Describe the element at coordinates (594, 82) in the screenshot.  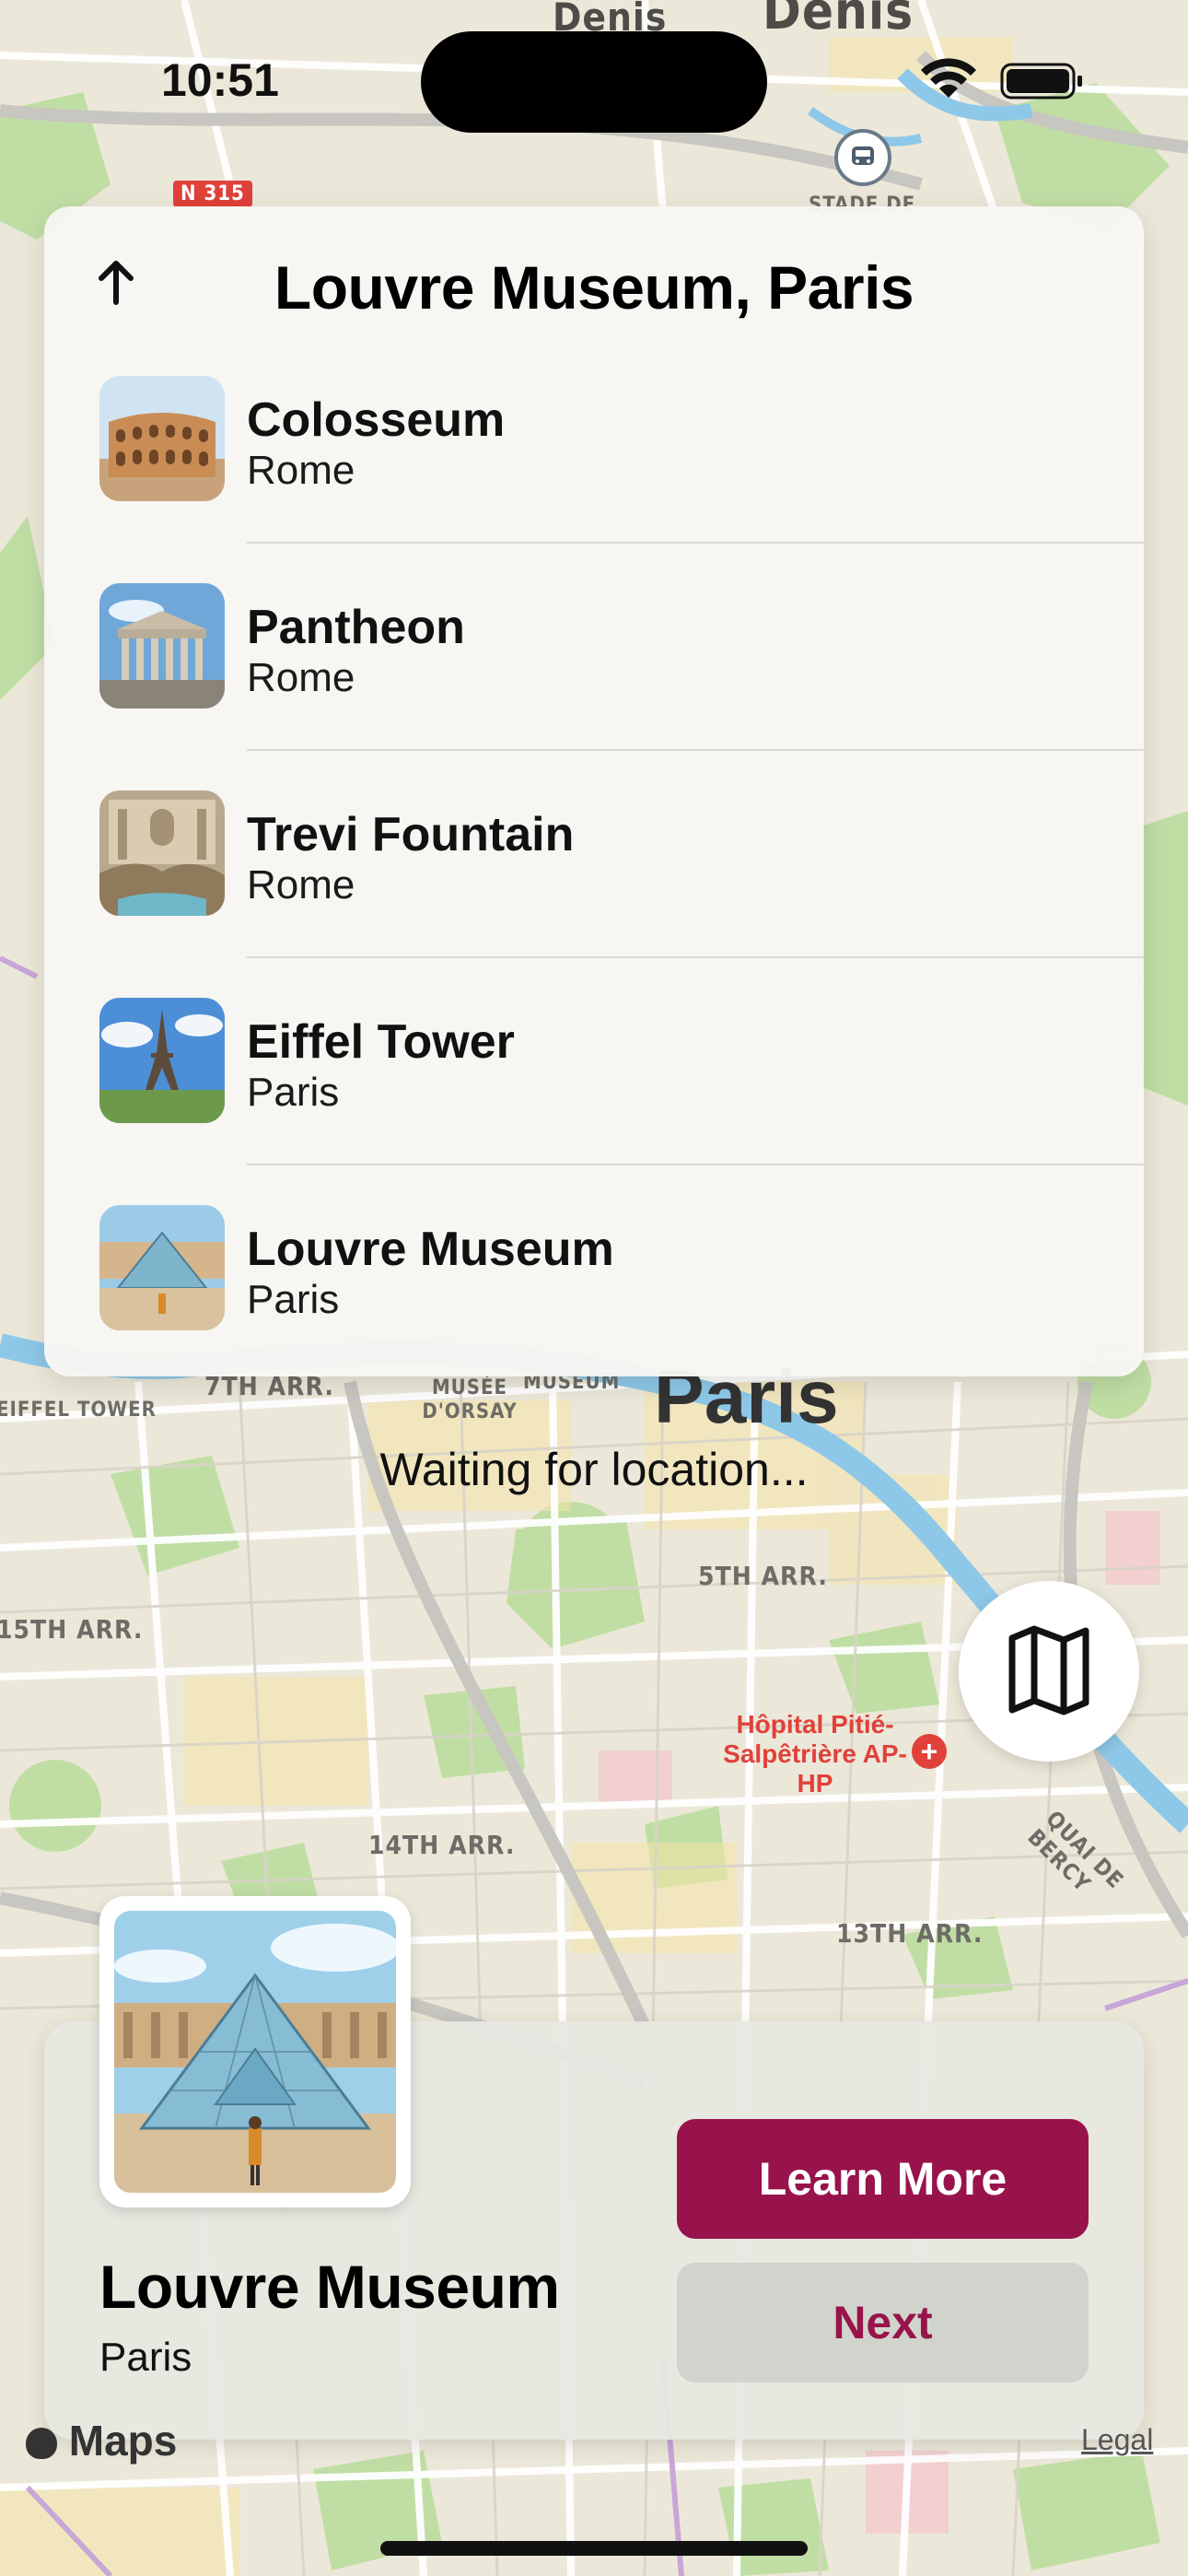
I see `dynamic-island` at that location.